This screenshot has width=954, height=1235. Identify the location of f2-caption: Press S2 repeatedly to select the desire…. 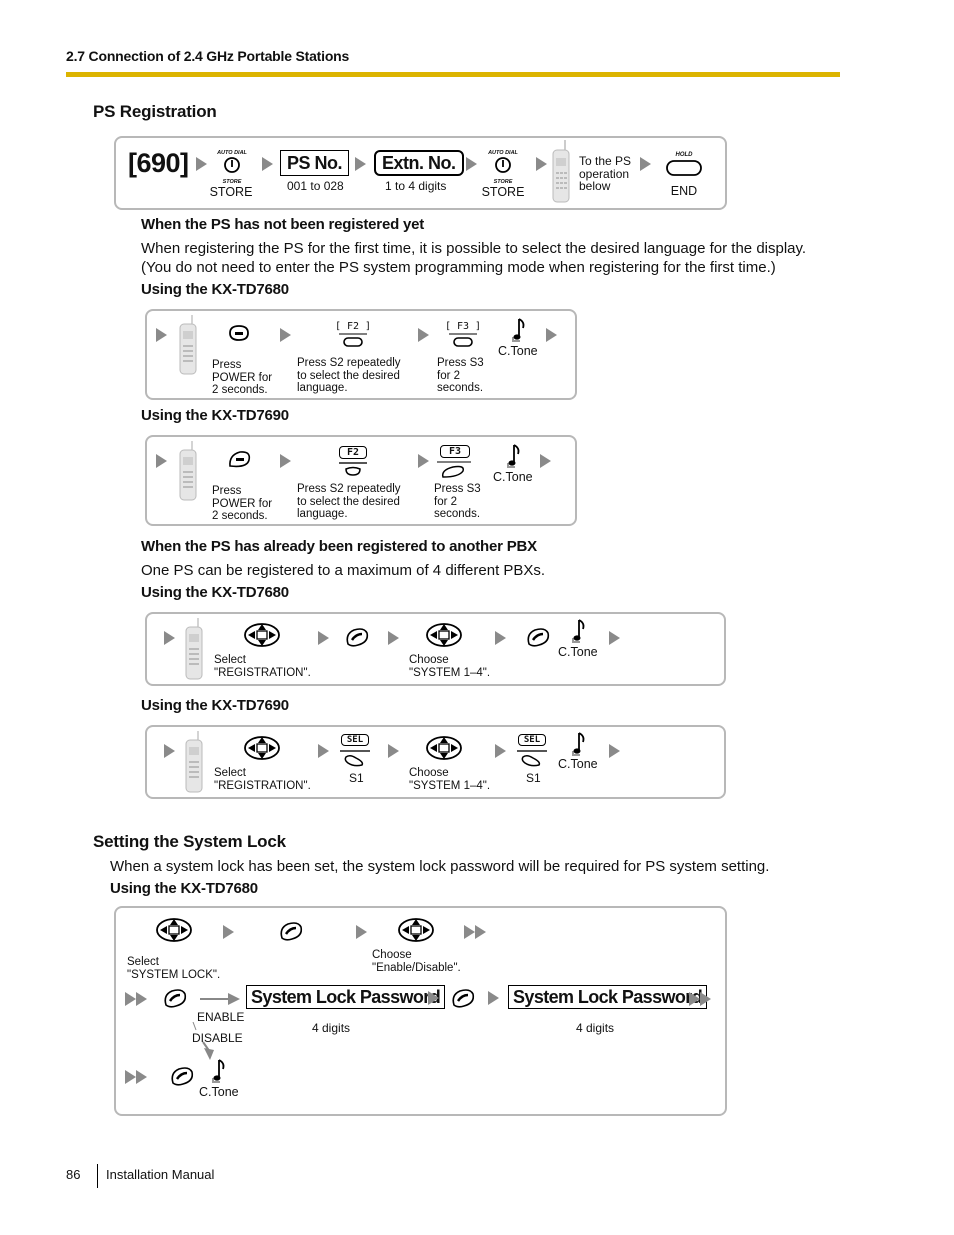
(349, 502).